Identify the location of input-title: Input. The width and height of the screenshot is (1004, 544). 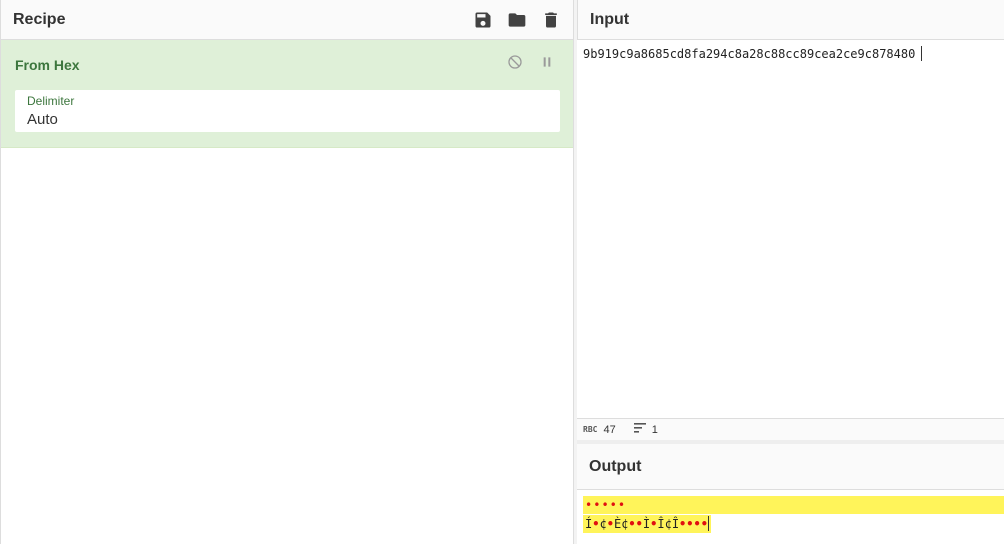
(610, 19).